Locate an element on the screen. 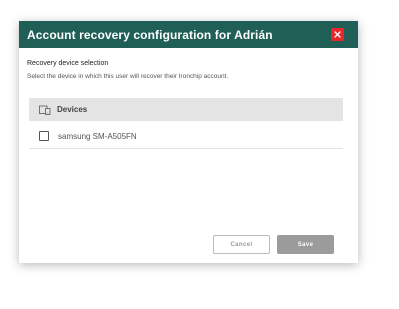 The image size is (399, 309). close-button is located at coordinates (337, 34).